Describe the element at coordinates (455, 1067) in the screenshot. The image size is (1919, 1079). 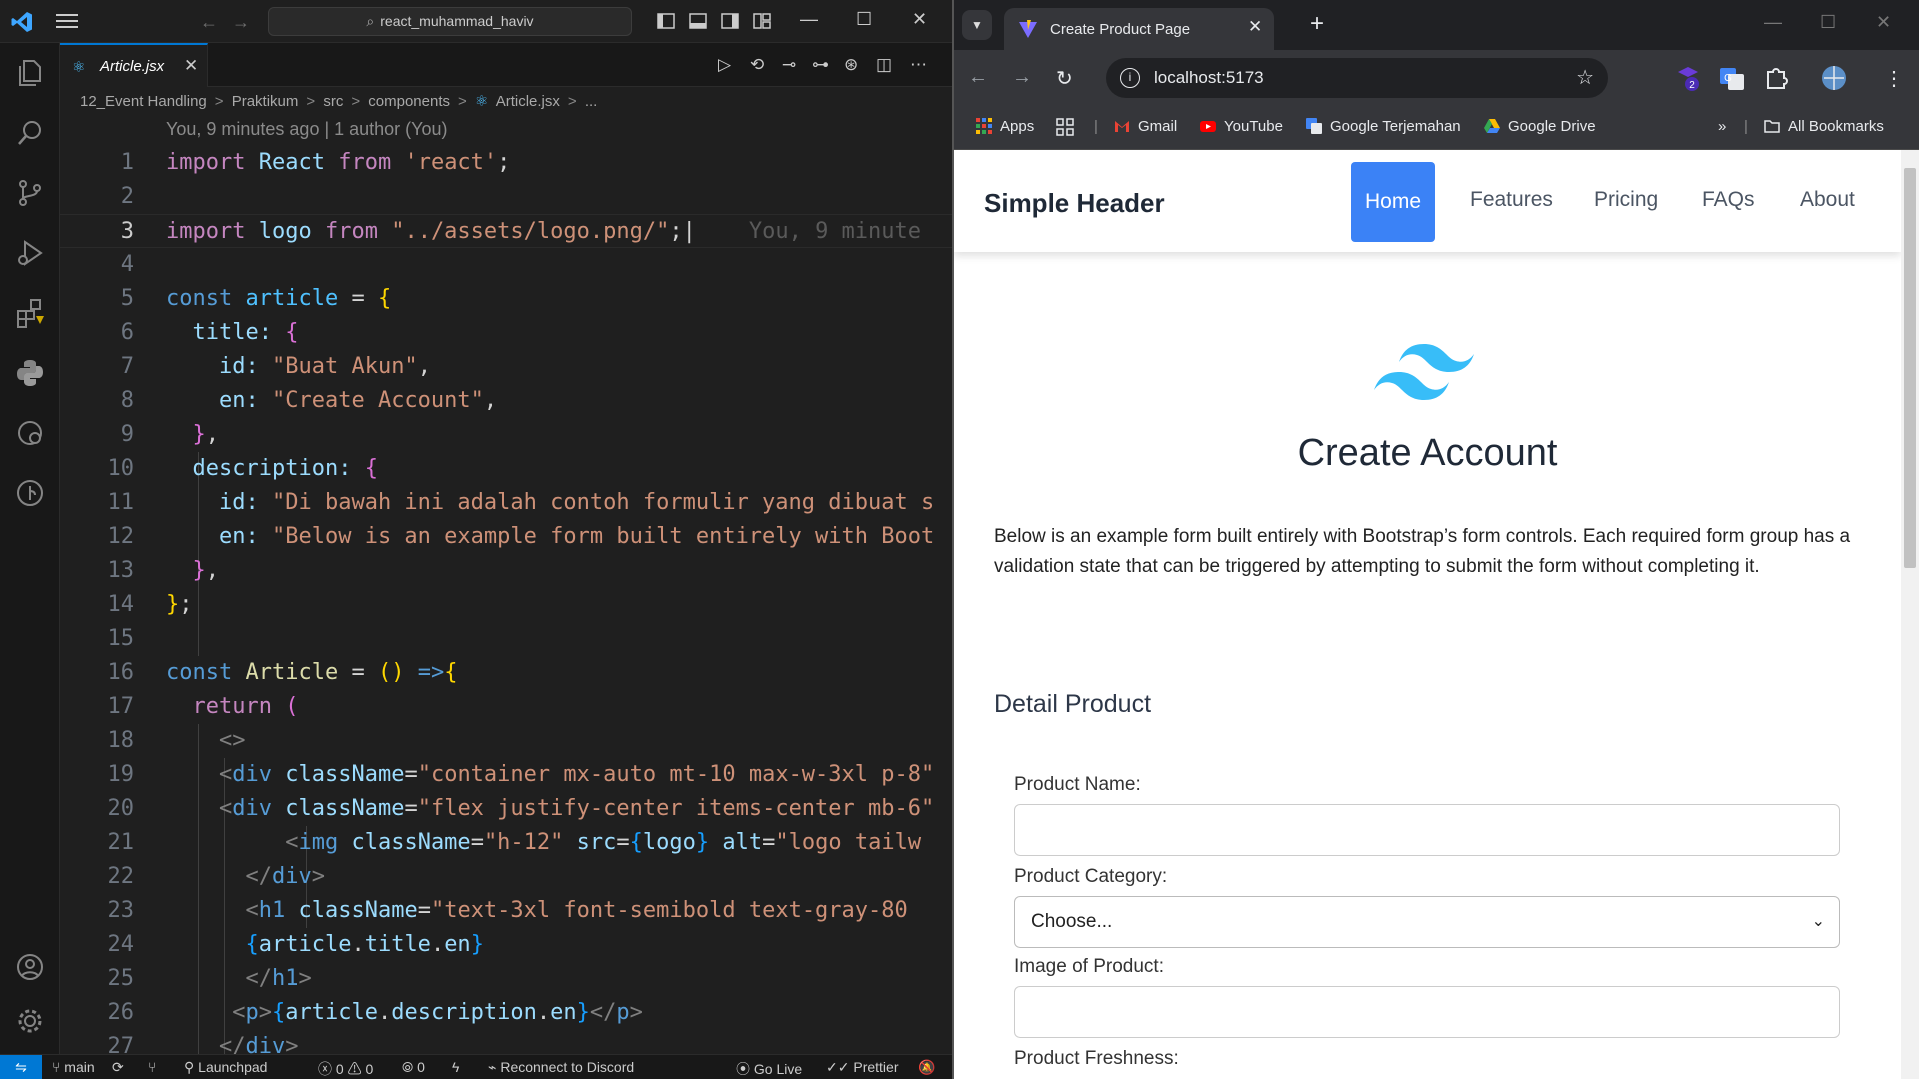
I see `lightning-icon: ϟ` at that location.